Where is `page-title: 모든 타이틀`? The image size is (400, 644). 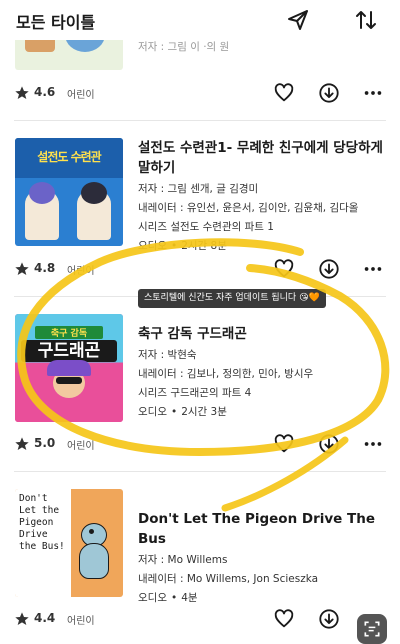 page-title: 모든 타이틀 is located at coordinates (56, 22).